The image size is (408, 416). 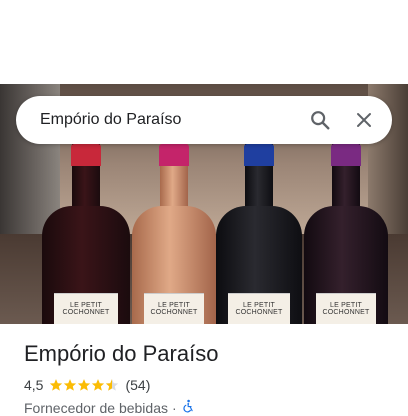 What do you see at coordinates (320, 120) in the screenshot?
I see `search-icon` at bounding box center [320, 120].